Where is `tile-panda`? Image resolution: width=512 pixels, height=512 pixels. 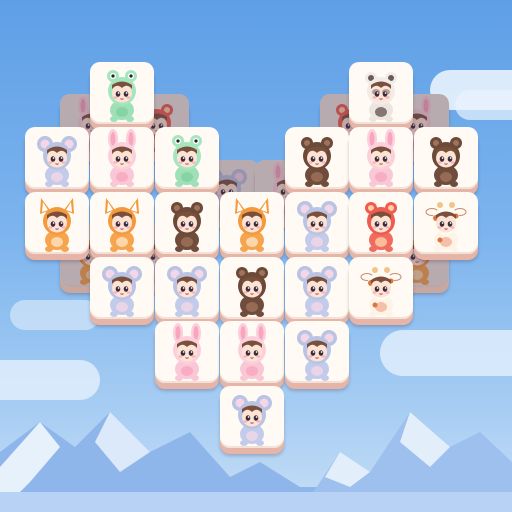
tile-panda is located at coordinates (381, 96).